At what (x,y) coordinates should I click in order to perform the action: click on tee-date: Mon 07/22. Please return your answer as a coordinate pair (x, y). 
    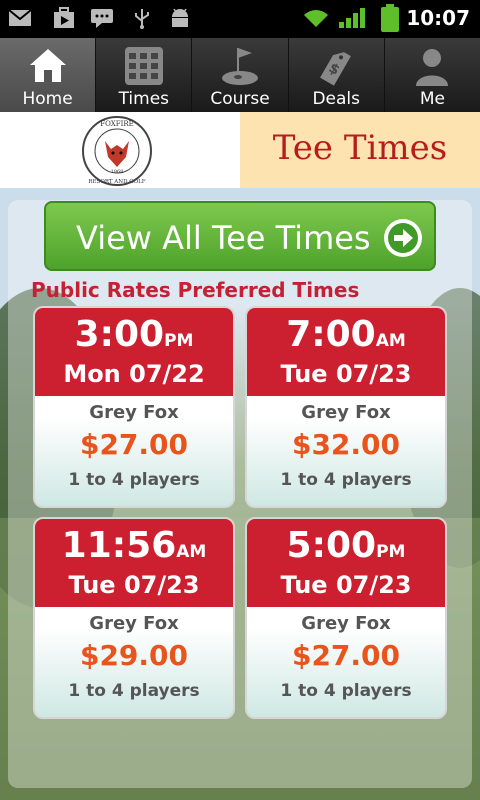
    Looking at the image, I should click on (134, 374).